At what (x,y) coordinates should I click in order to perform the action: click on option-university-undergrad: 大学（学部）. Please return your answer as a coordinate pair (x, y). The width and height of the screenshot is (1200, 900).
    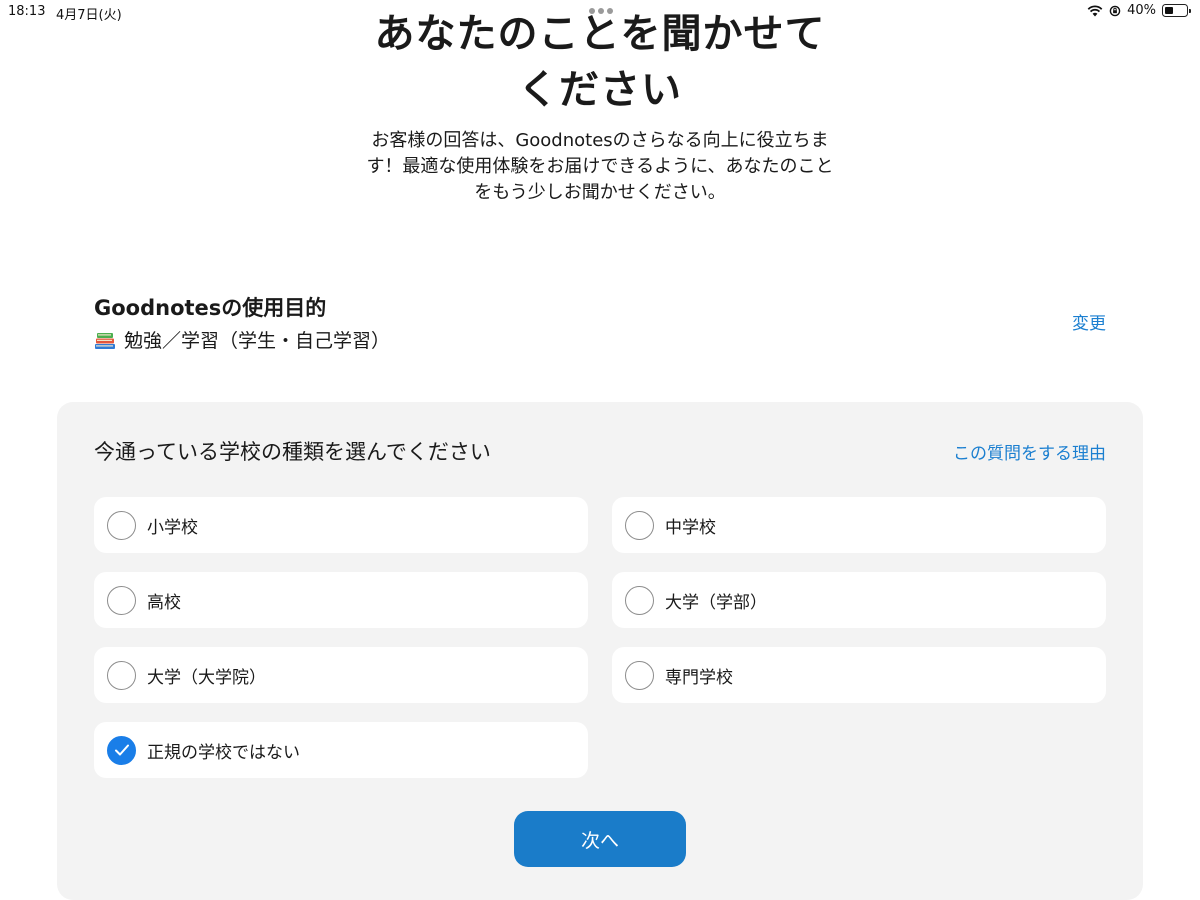
    Looking at the image, I should click on (859, 600).